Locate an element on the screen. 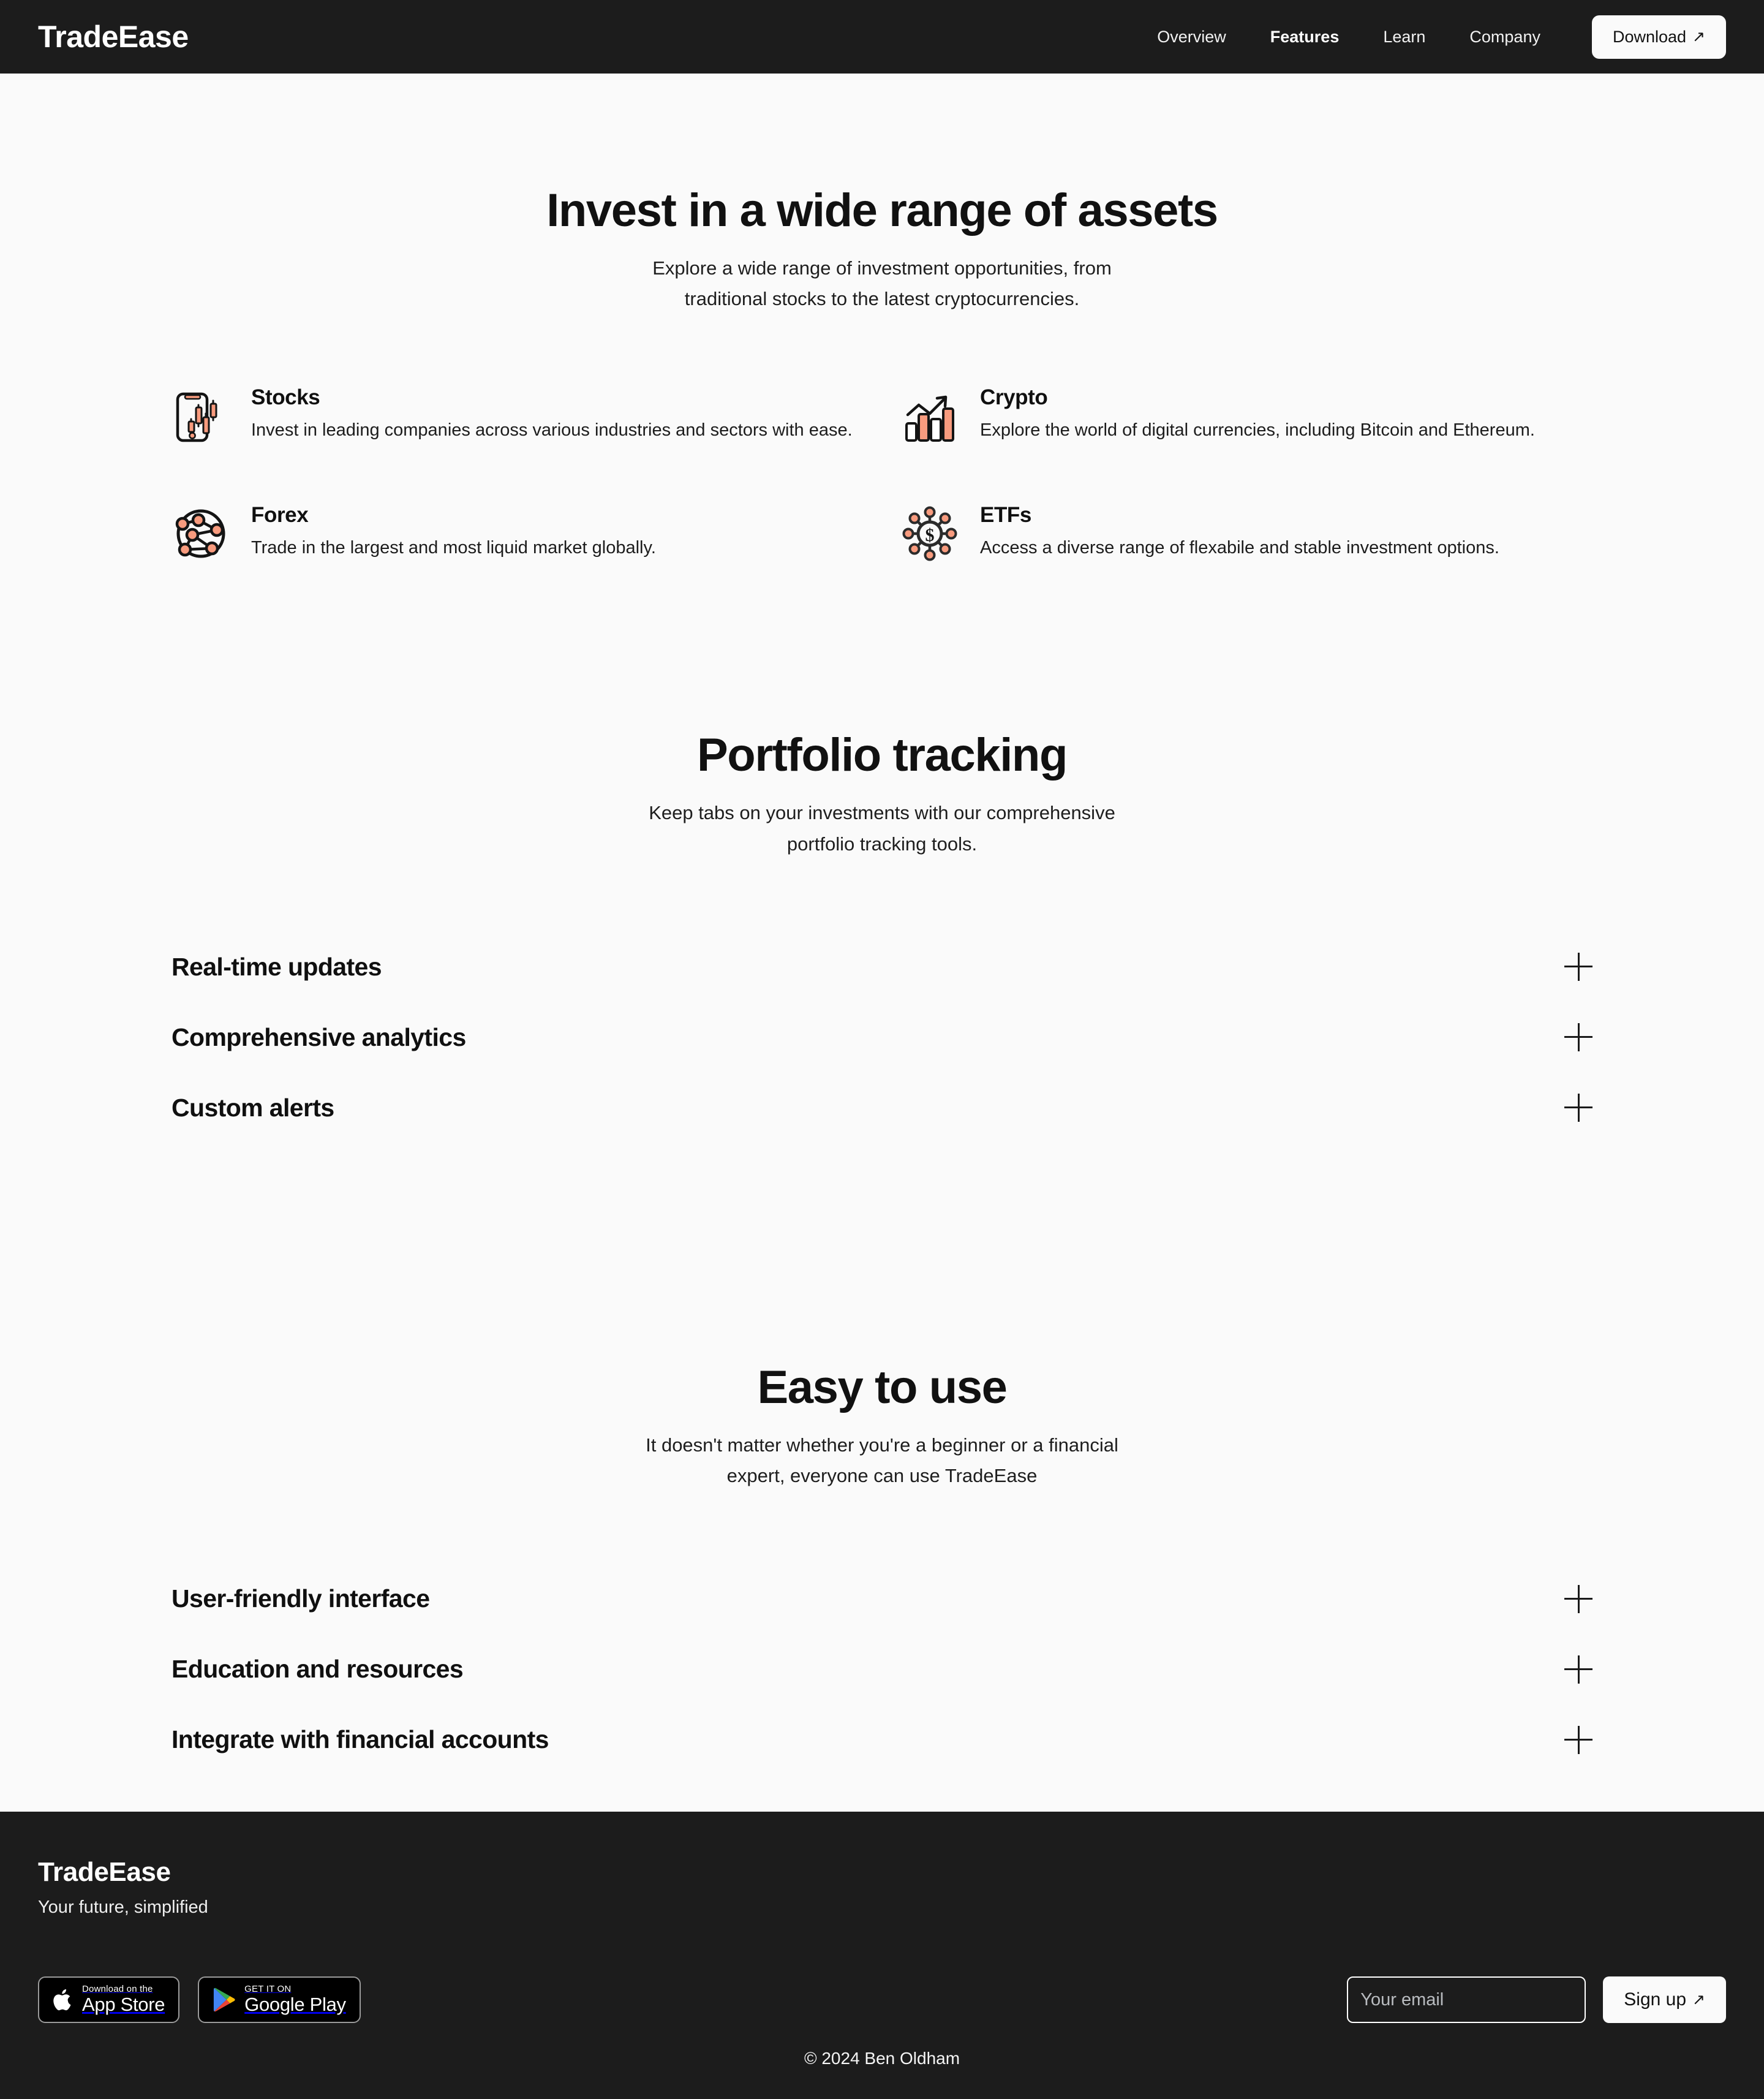 The image size is (1764, 2099). accordion-item-user-friendly-interface: User-friendly interface is located at coordinates (883, 1599).